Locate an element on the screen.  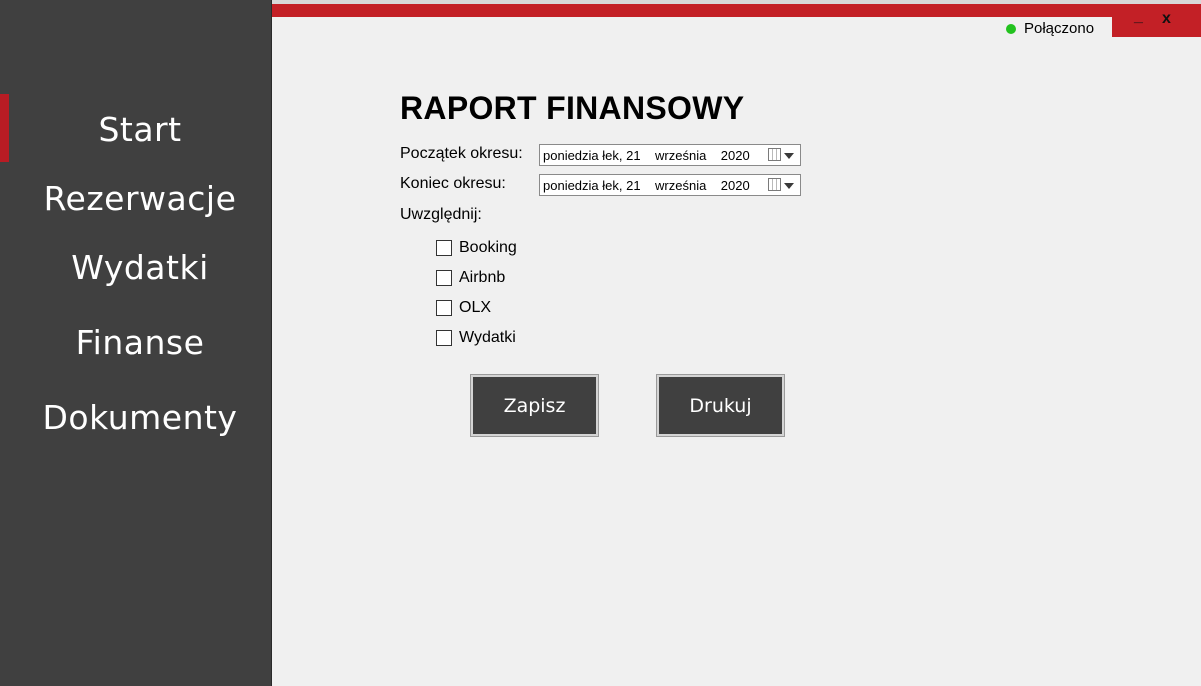
window-controls: _ x is located at coordinates (1156, 20).